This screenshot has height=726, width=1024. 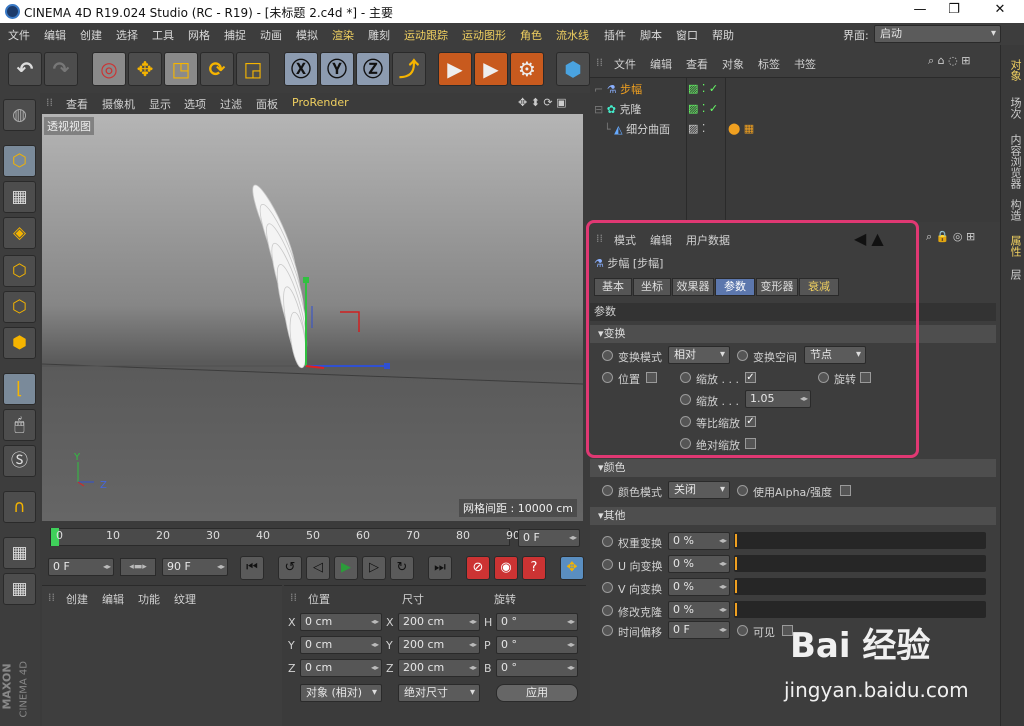 I want to click on side-tab-takes: 场次, so click(x=1013, y=108).